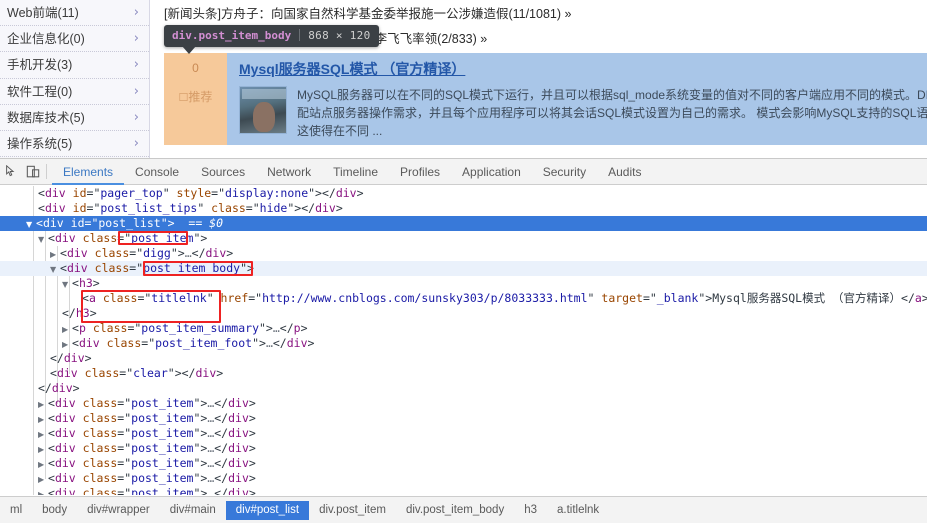  What do you see at coordinates (223, 172) in the screenshot?
I see `tab-sources: Sources` at bounding box center [223, 172].